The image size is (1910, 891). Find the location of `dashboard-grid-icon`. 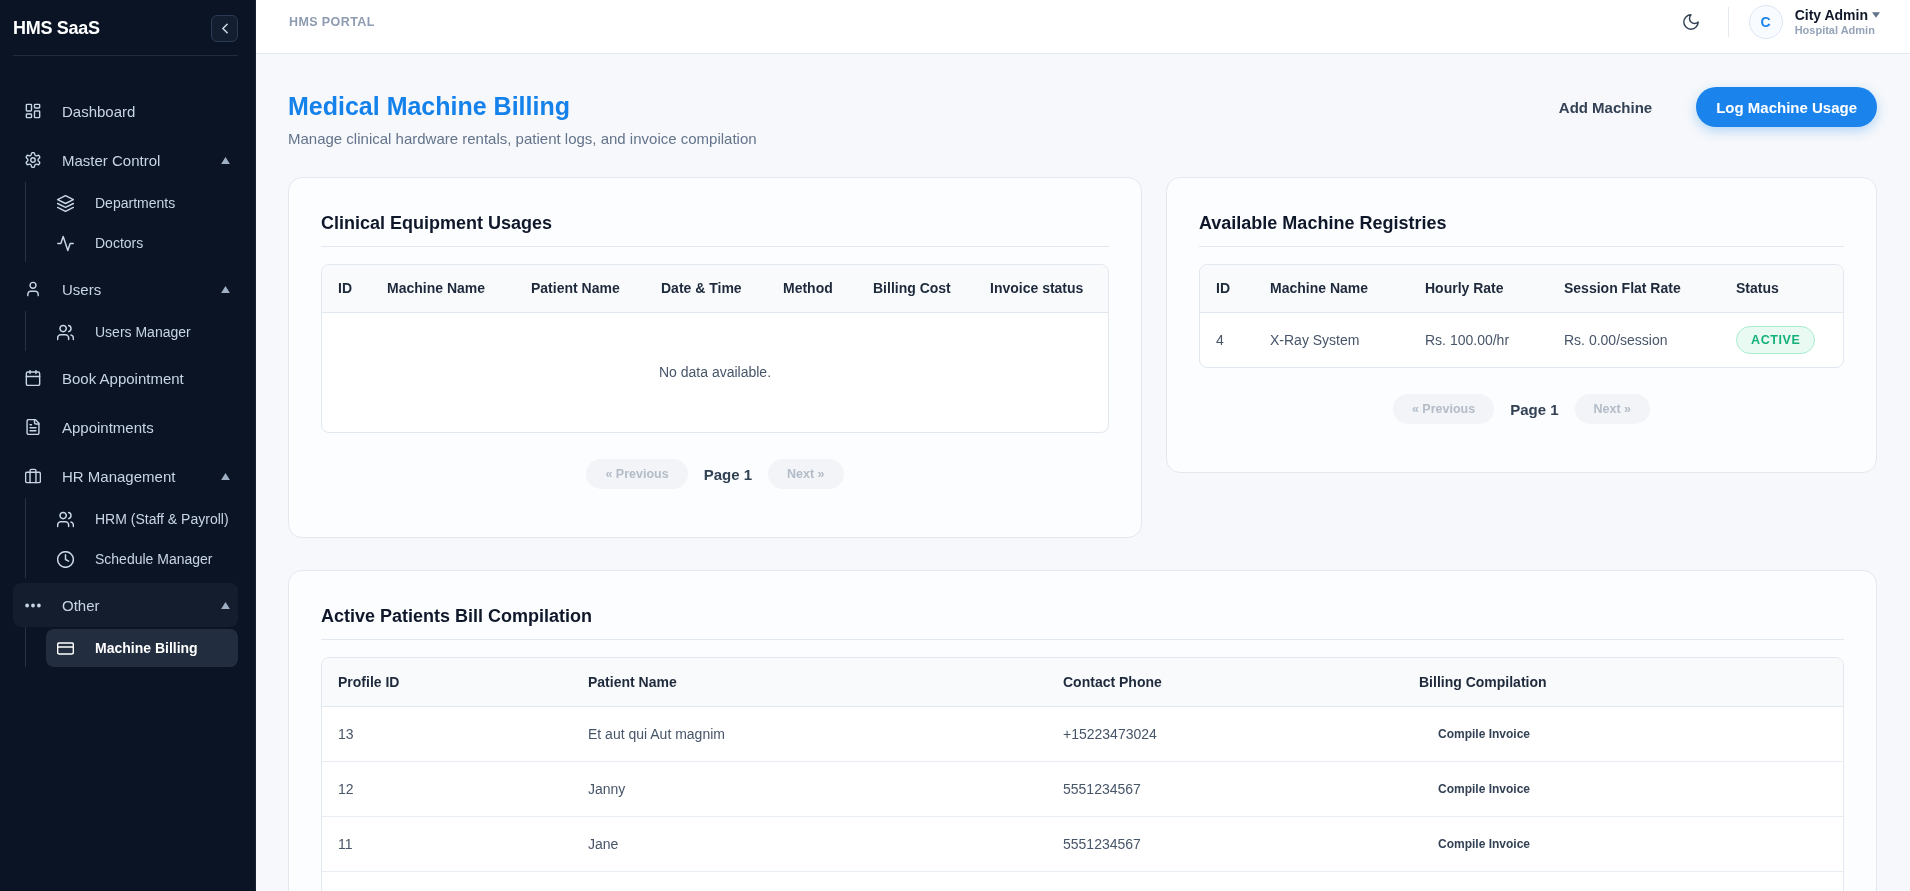

dashboard-grid-icon is located at coordinates (33, 111).